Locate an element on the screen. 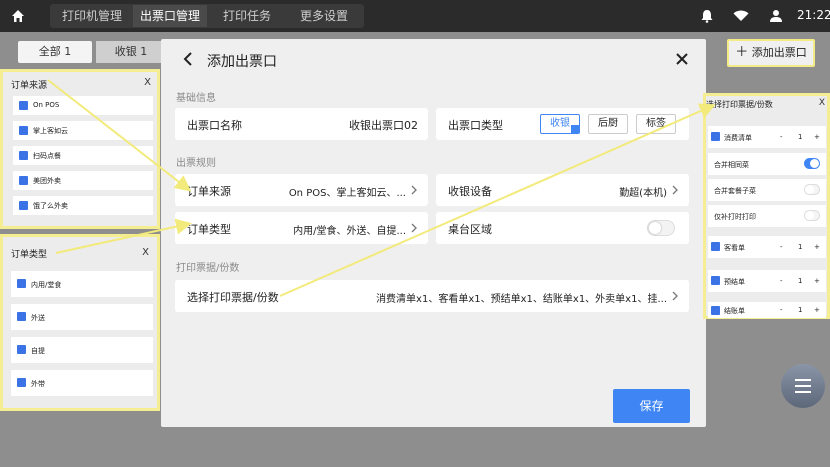 The width and height of the screenshot is (830, 467). save-button: 保存 is located at coordinates (651, 406).